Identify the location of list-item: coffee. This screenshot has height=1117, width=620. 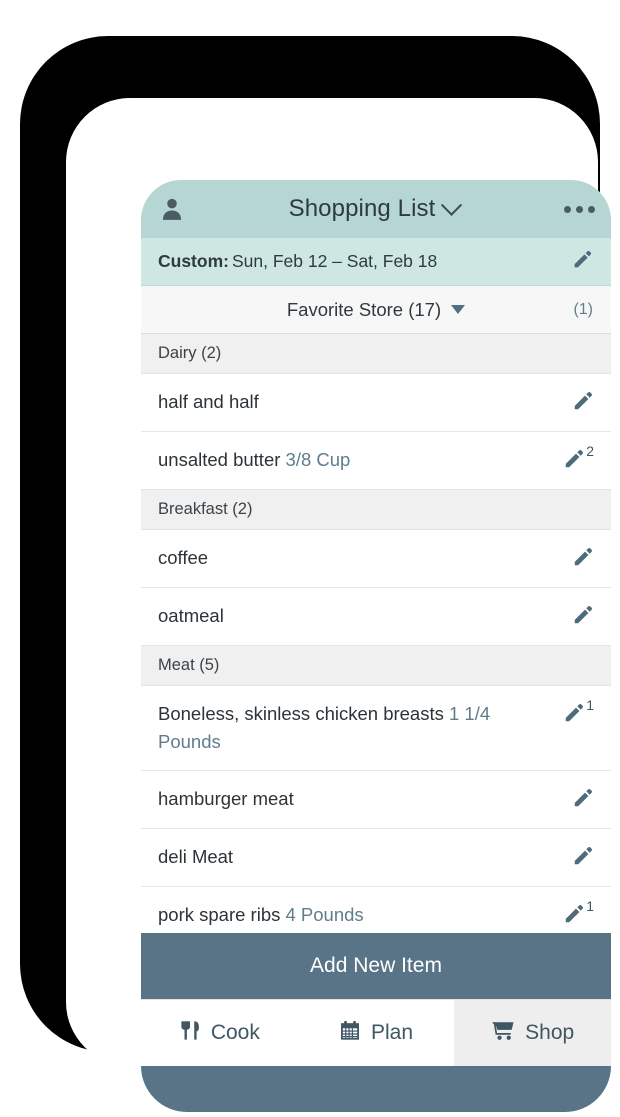
(376, 559).